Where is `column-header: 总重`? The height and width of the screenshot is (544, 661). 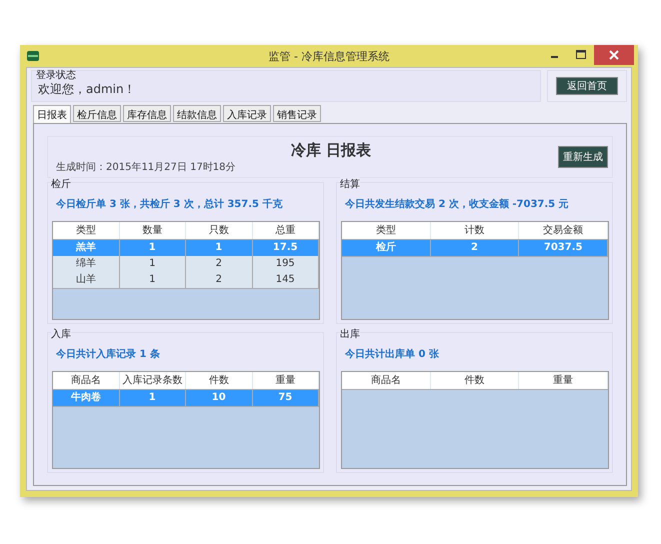
column-header: 总重 is located at coordinates (285, 230).